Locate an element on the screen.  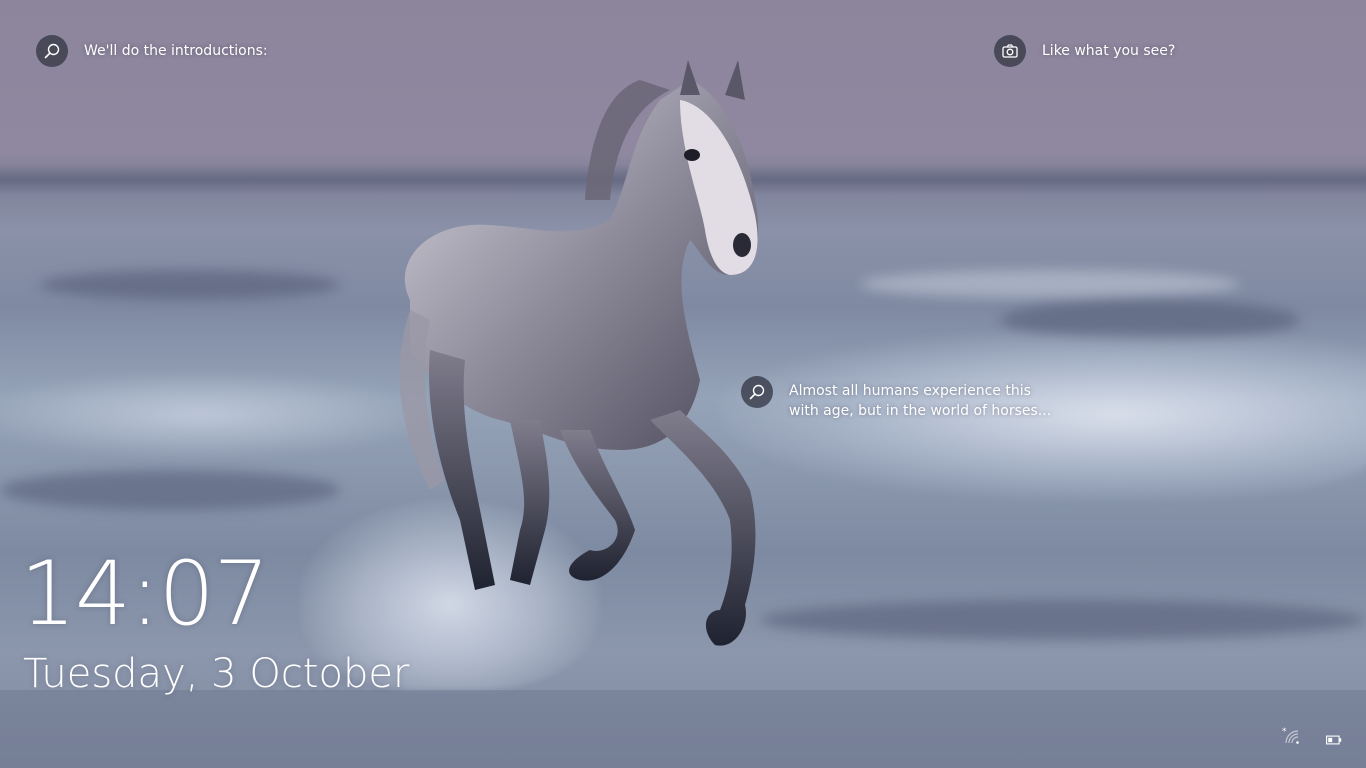
lock-date: Tuesday, 3 October is located at coordinates (216, 674).